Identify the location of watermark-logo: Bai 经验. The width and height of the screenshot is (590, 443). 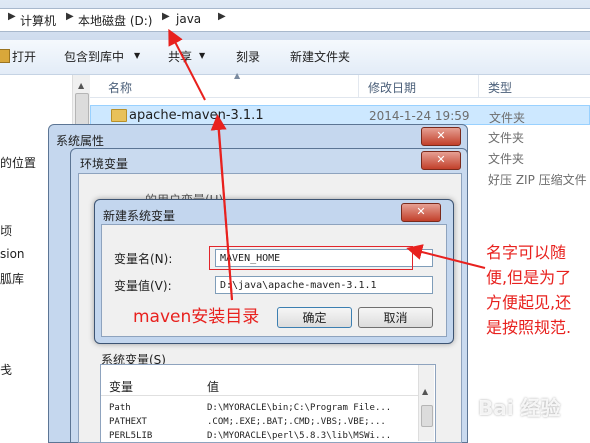
(519, 408).